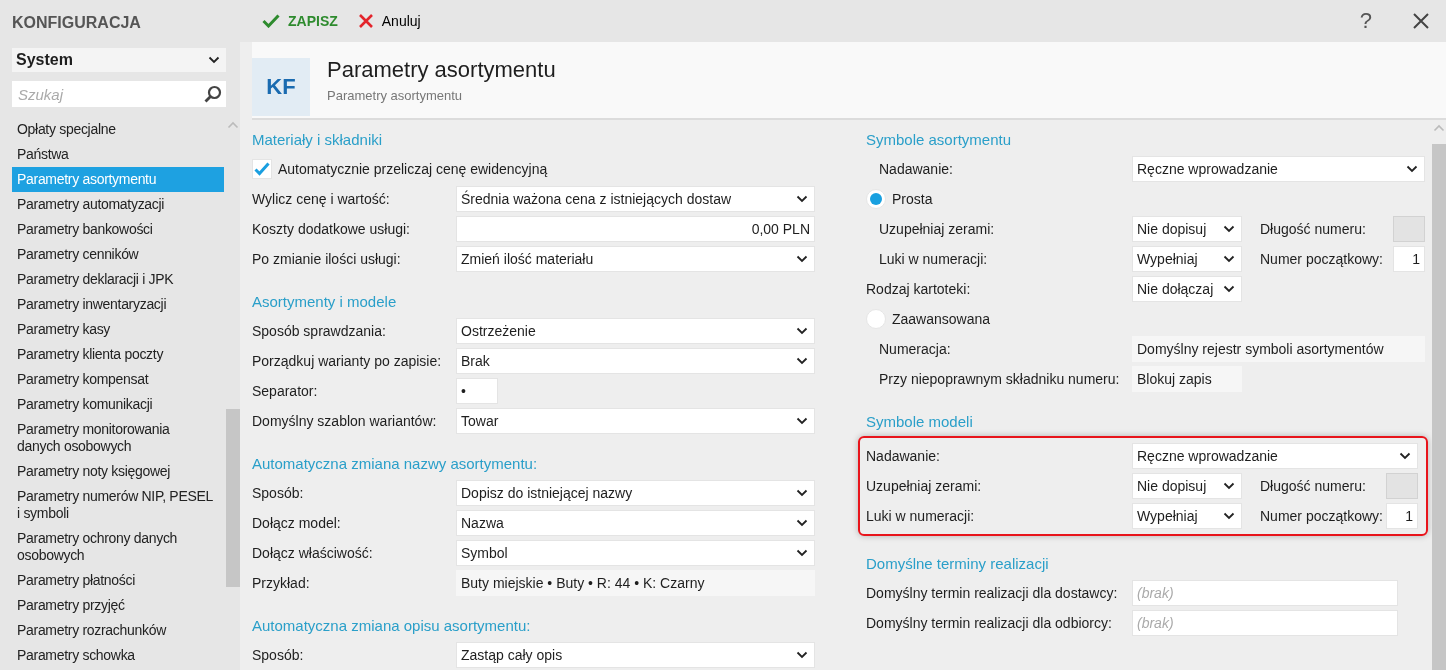  What do you see at coordinates (635, 553) in the screenshot?
I see `dropdown: Symbol` at bounding box center [635, 553].